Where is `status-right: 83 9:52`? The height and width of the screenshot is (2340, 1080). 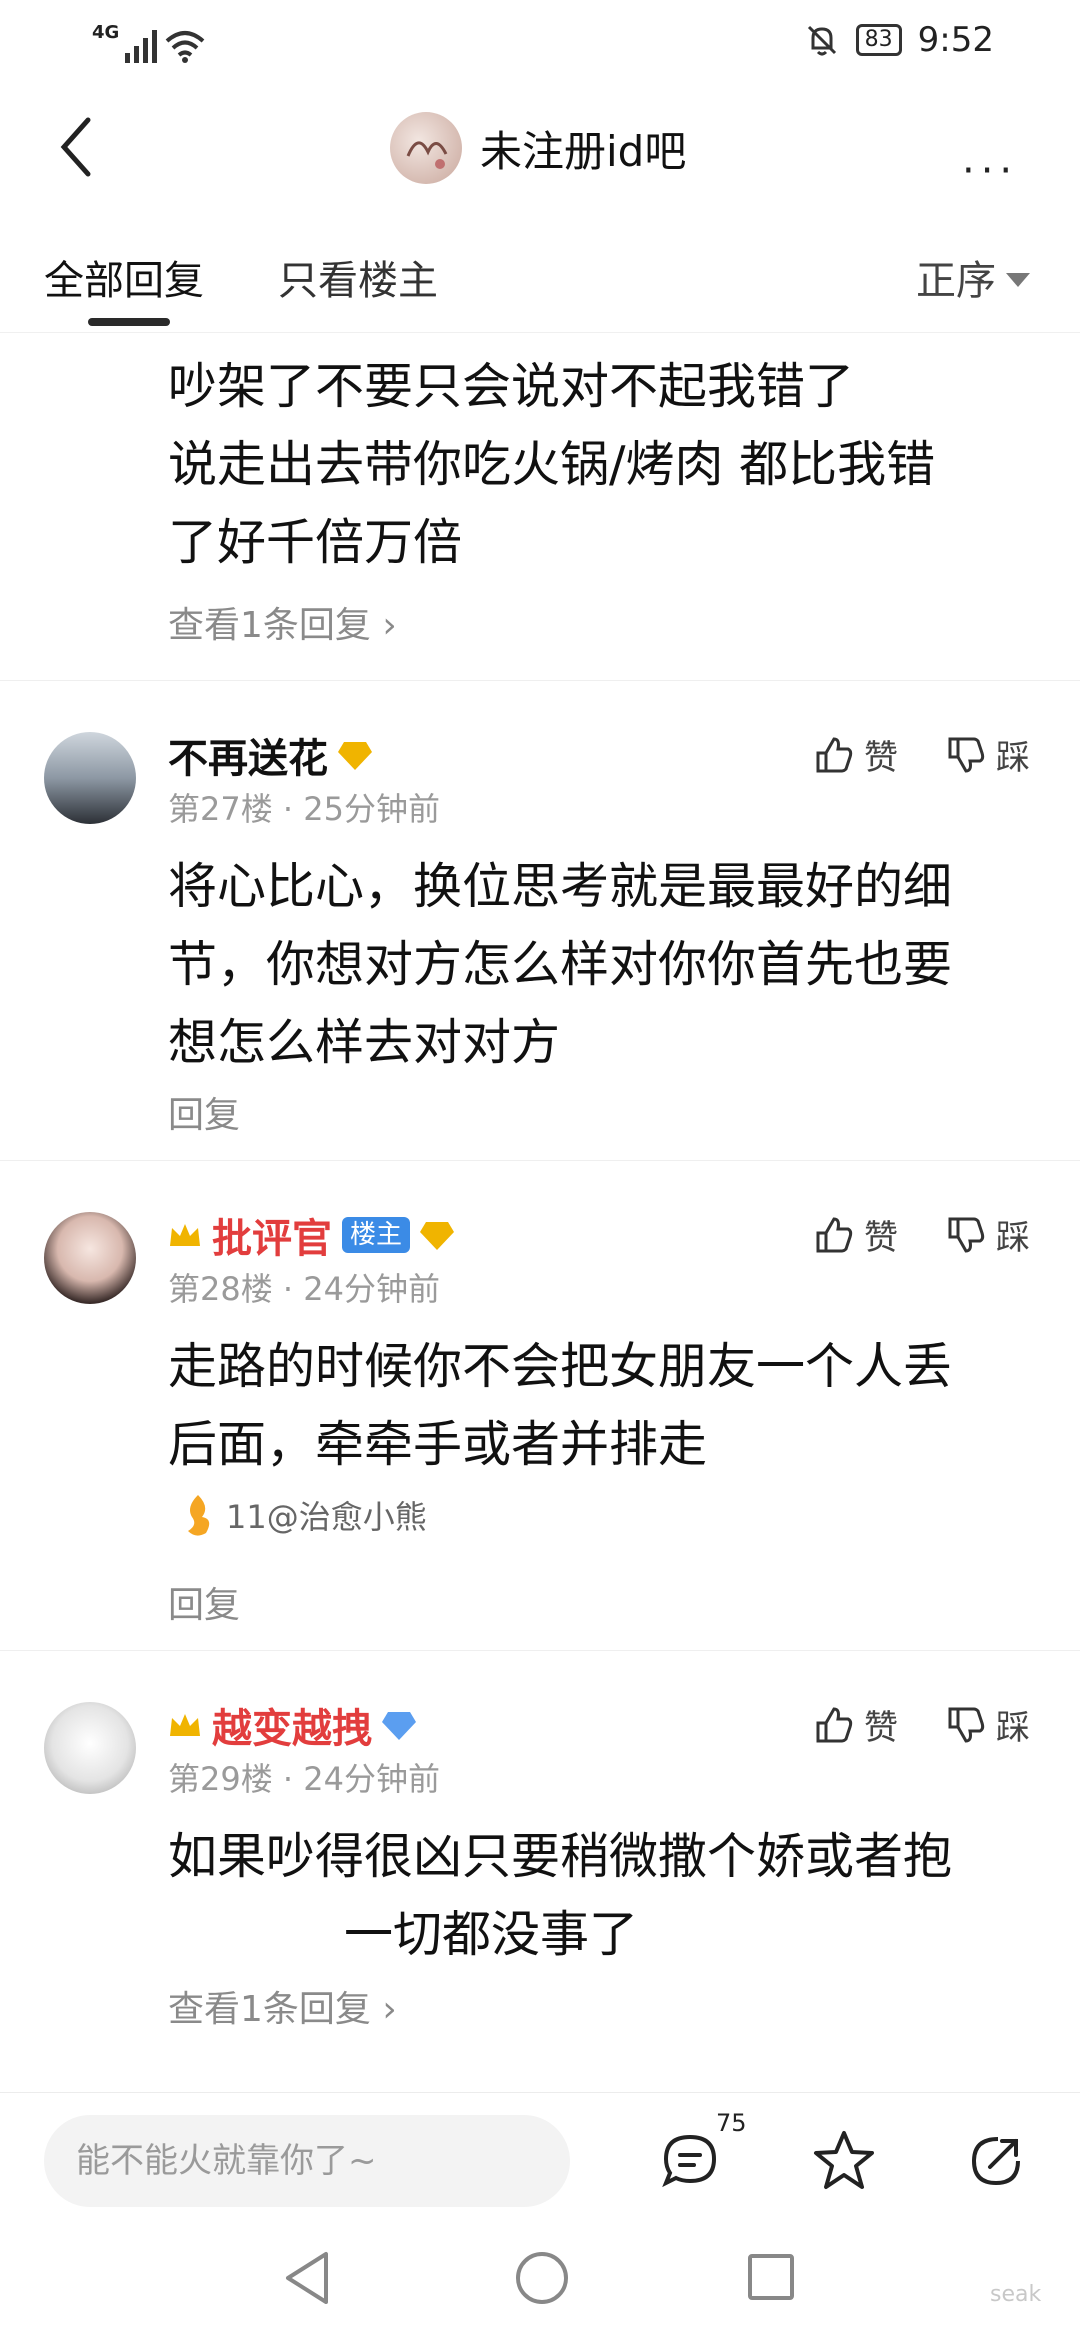
status-right: 83 9:52 is located at coordinates (899, 40).